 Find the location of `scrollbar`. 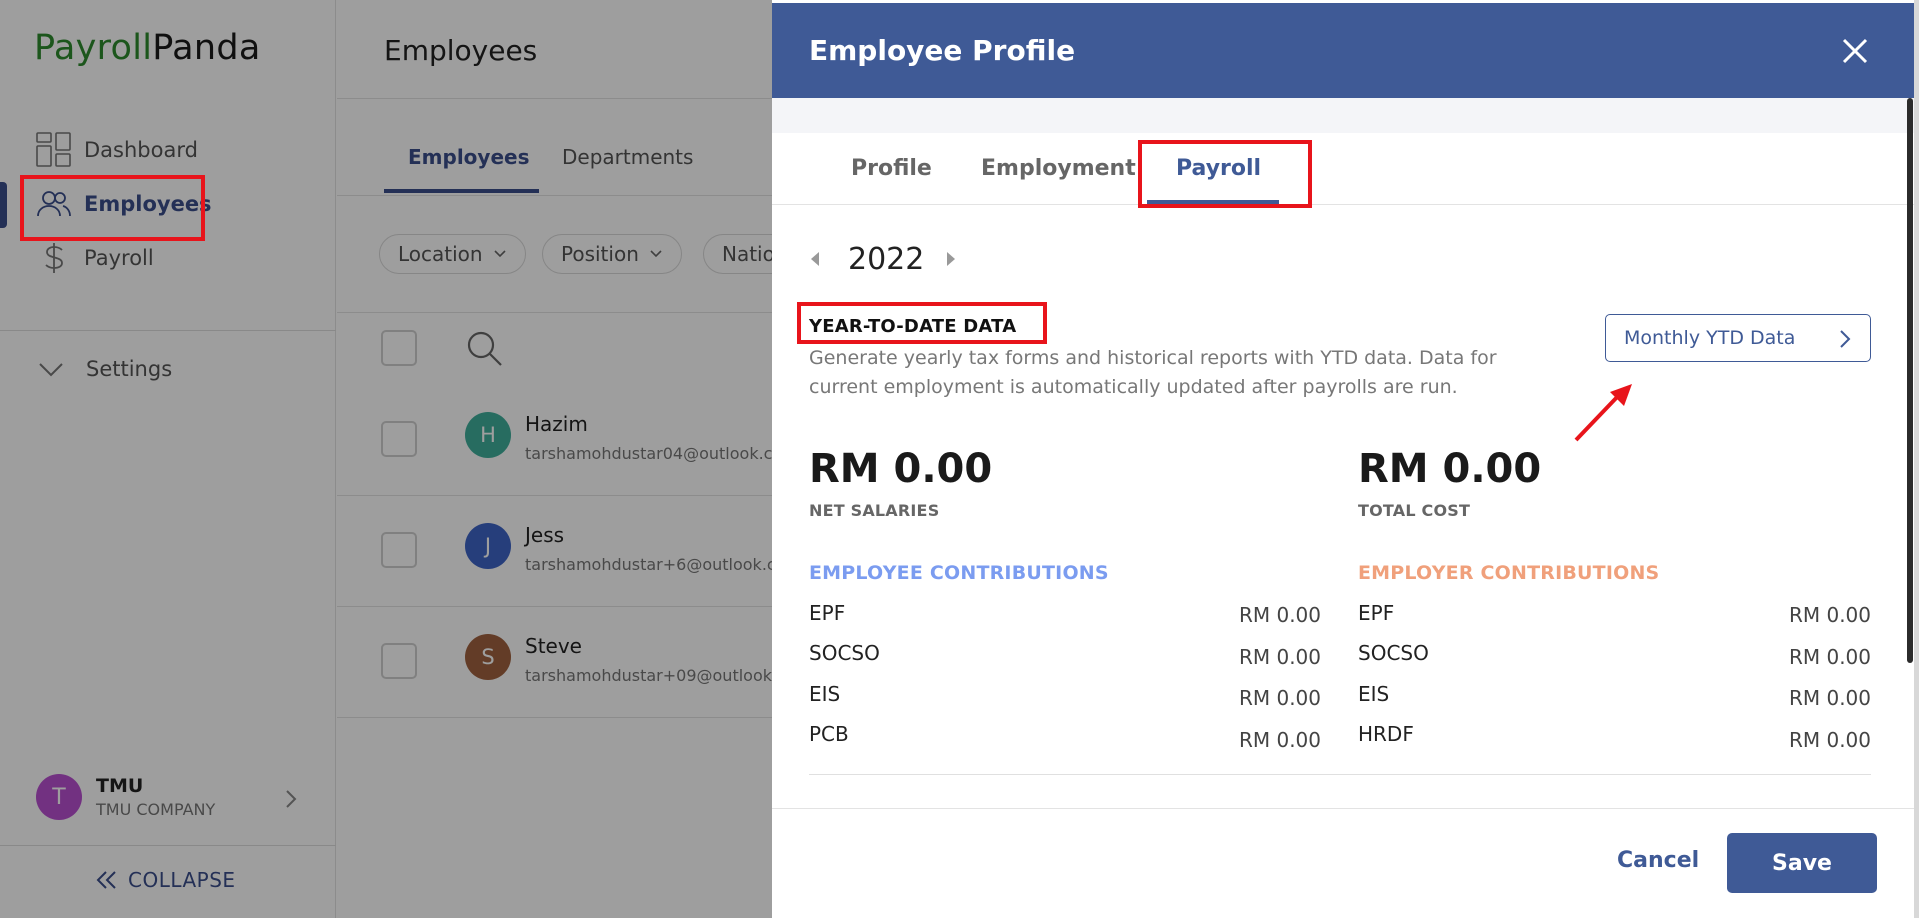

scrollbar is located at coordinates (1910, 380).